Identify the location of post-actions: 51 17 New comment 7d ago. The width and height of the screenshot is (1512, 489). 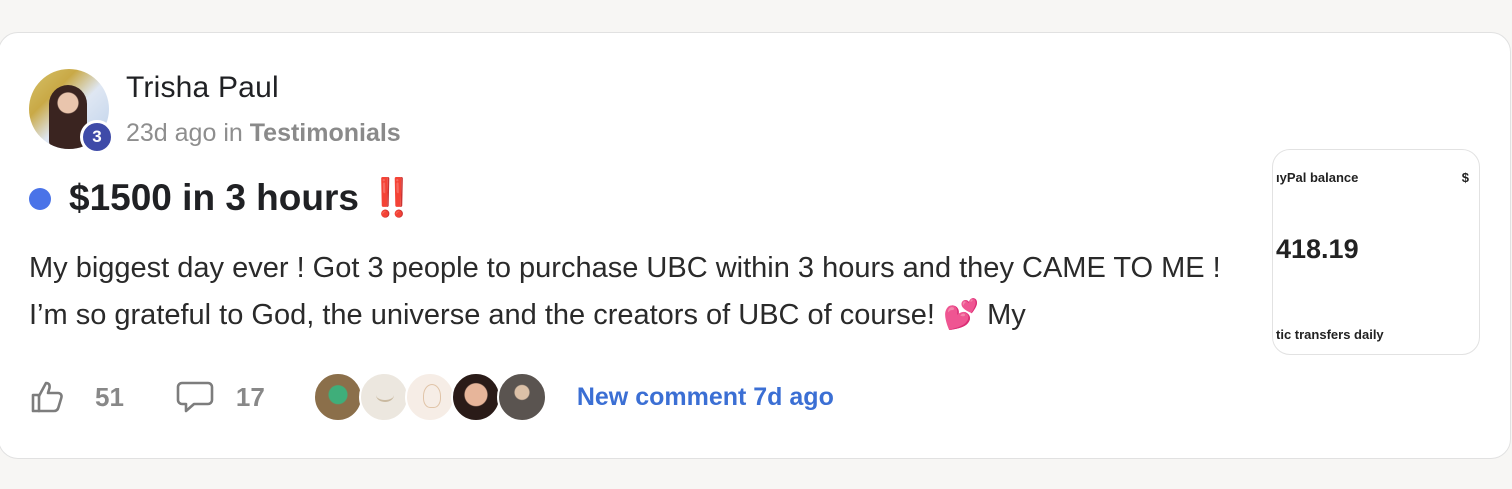
(431, 397).